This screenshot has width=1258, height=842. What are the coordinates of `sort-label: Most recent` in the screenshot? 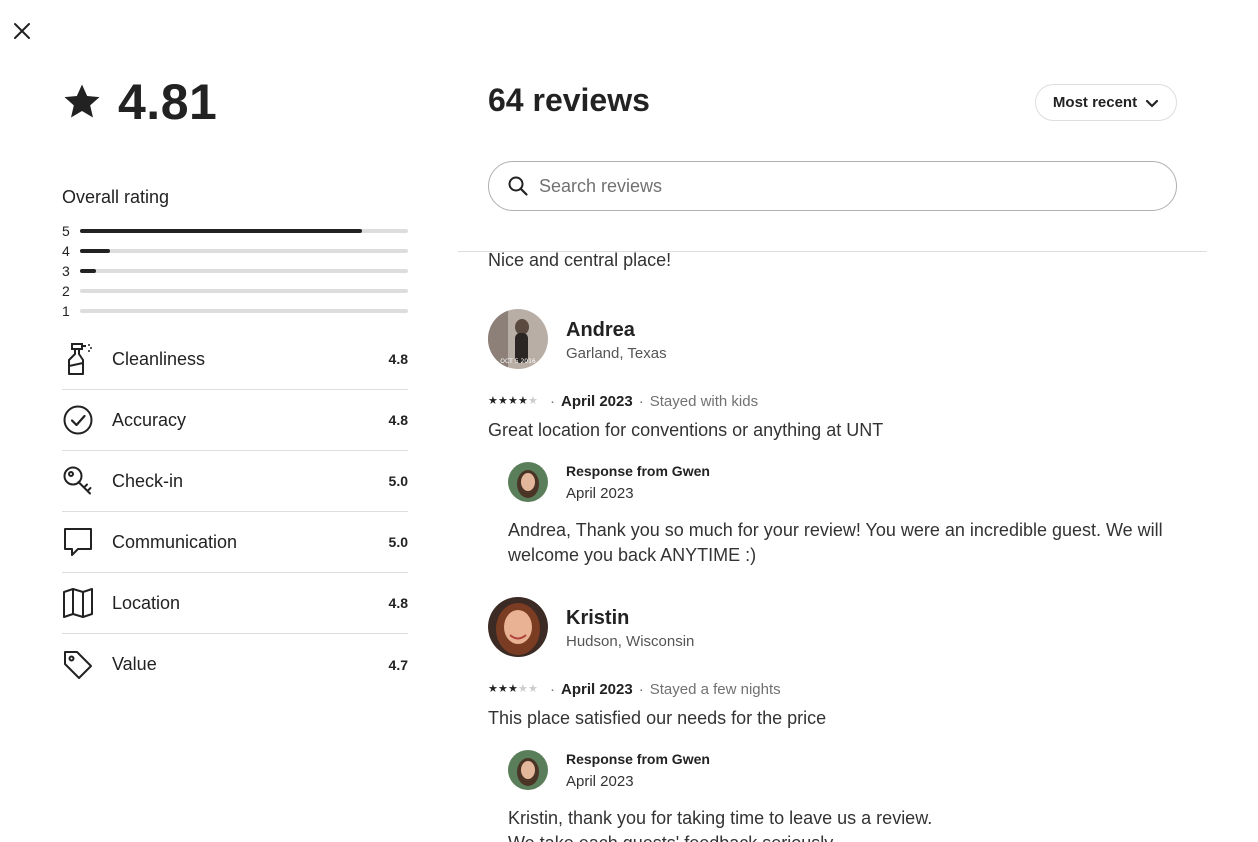 It's located at (1095, 102).